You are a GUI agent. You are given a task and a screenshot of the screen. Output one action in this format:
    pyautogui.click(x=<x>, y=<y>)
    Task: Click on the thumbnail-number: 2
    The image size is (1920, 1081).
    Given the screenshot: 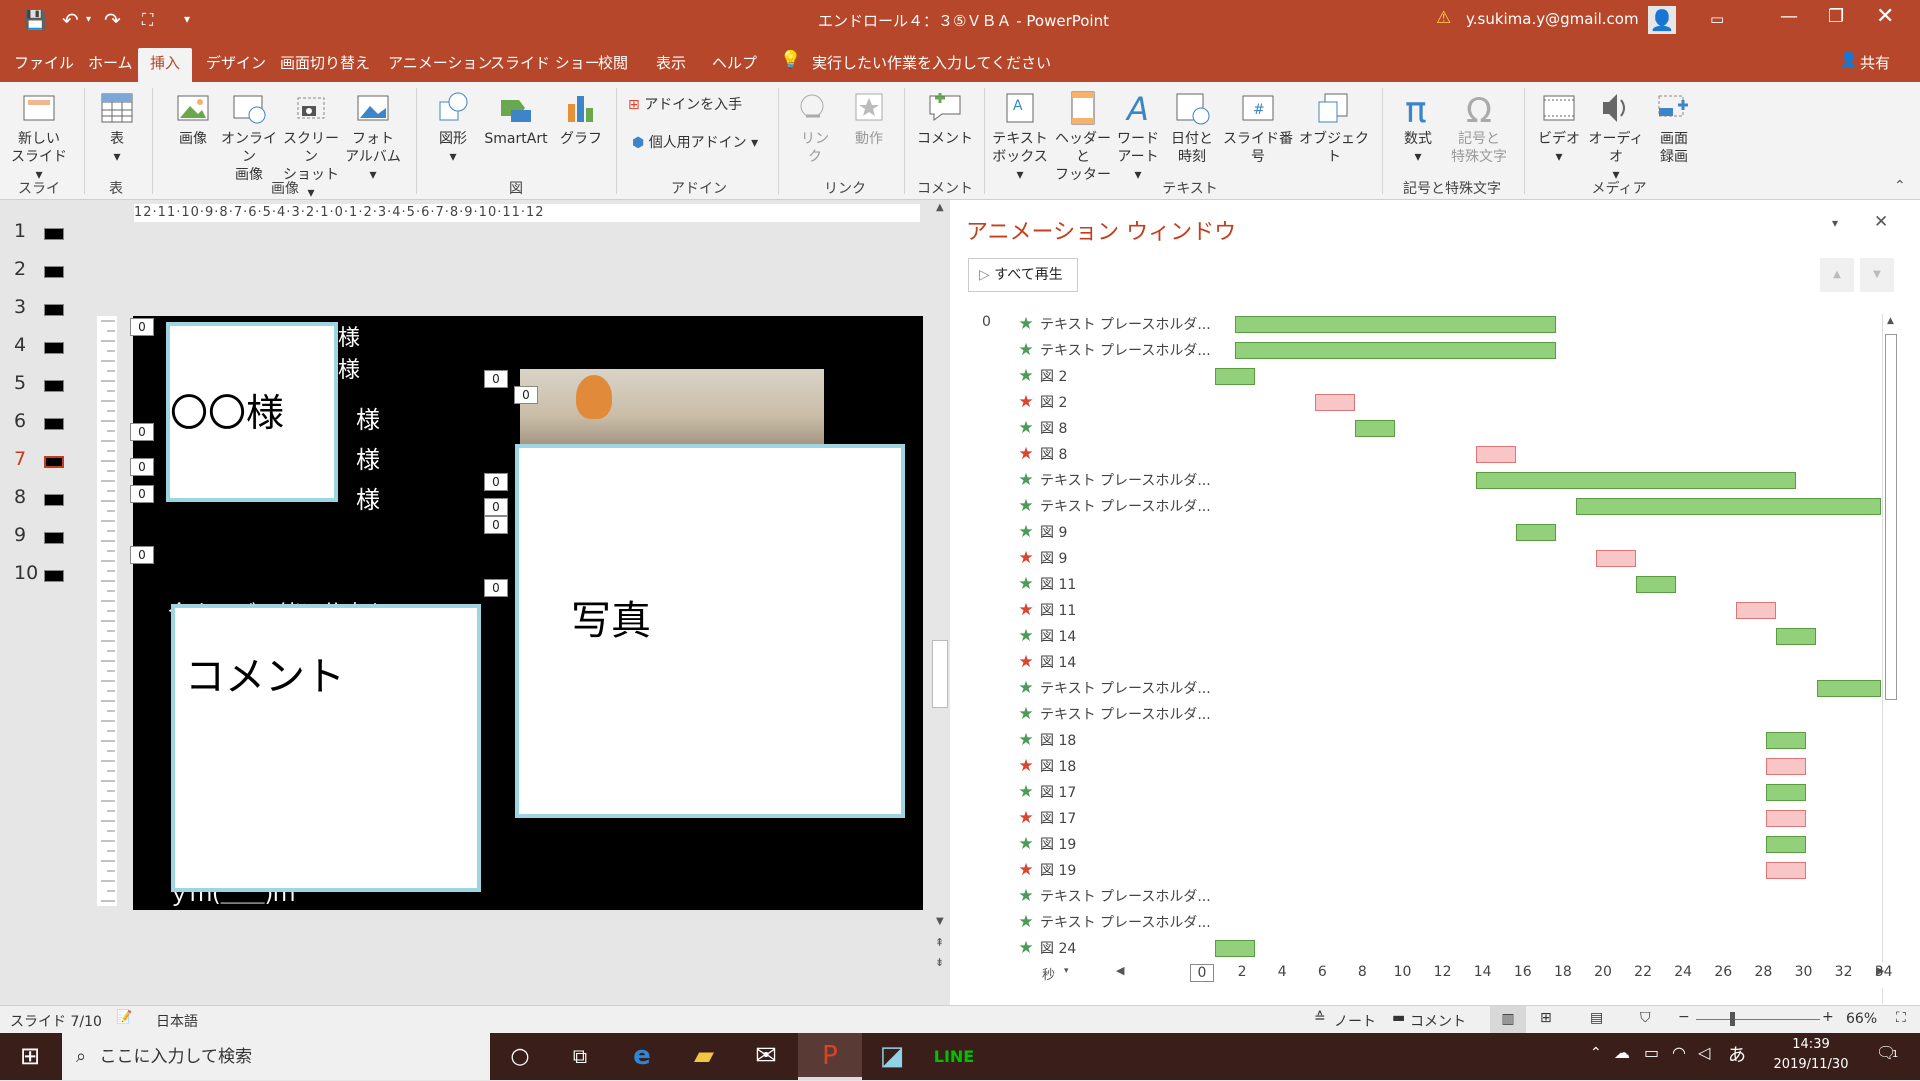 What is the action you would take?
    pyautogui.click(x=20, y=269)
    